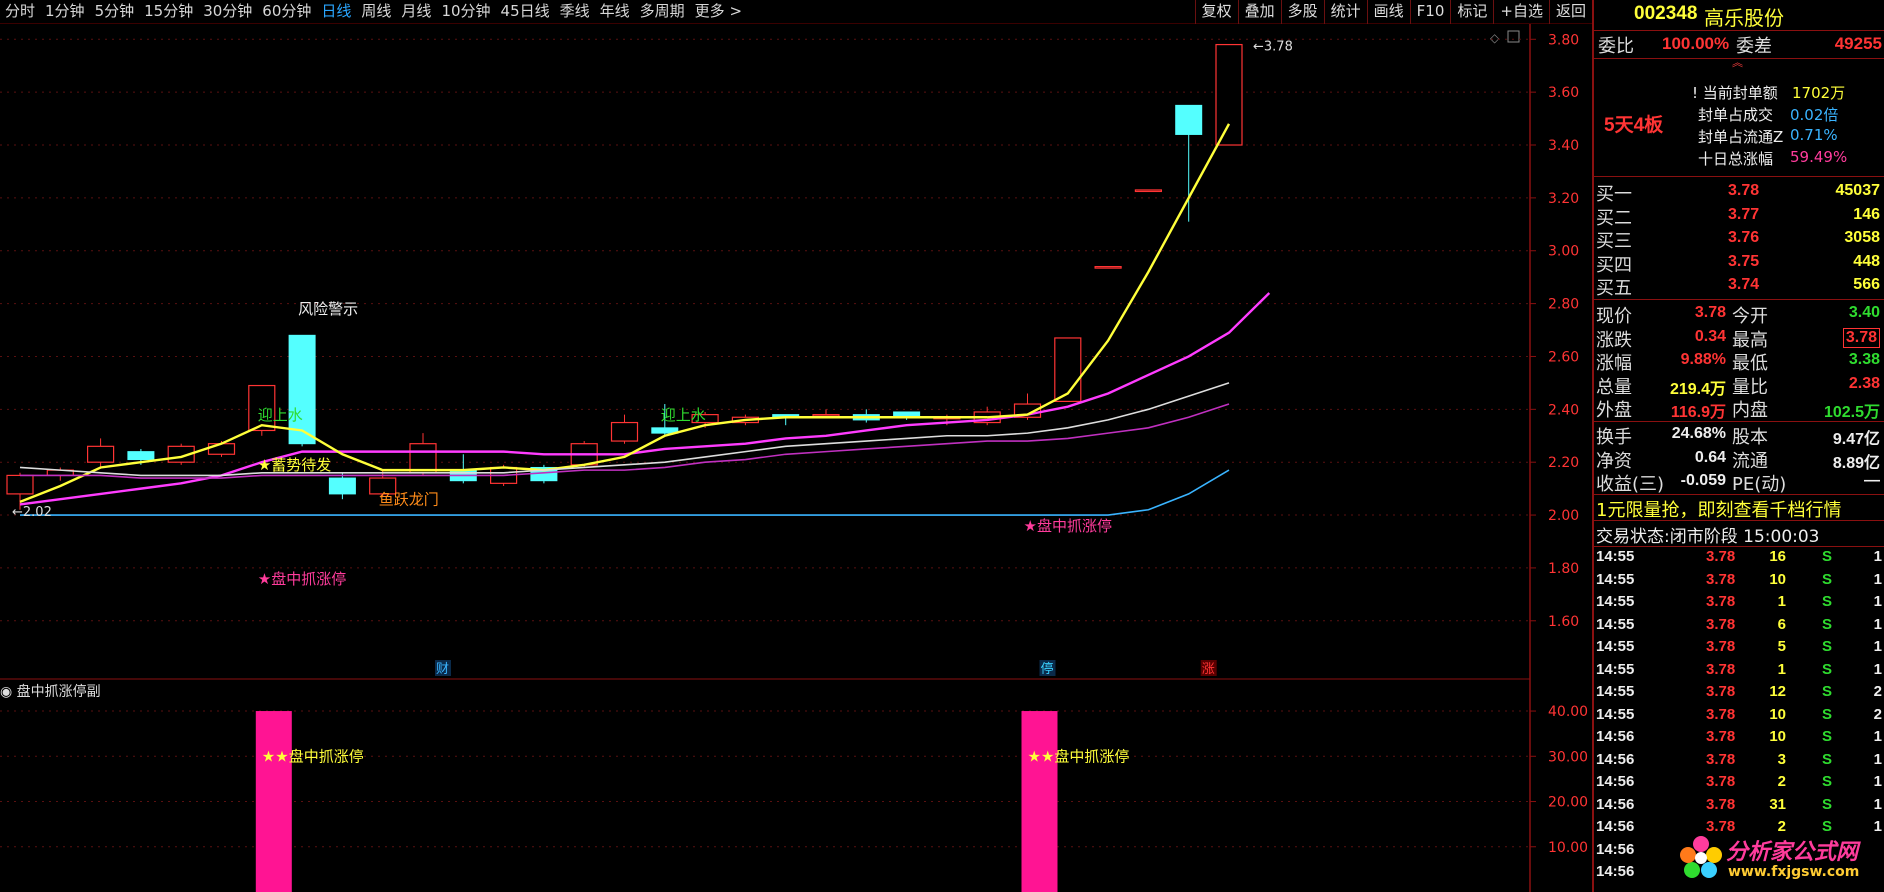  What do you see at coordinates (1744, 18) in the screenshot?
I see `stock-name: 高乐股份` at bounding box center [1744, 18].